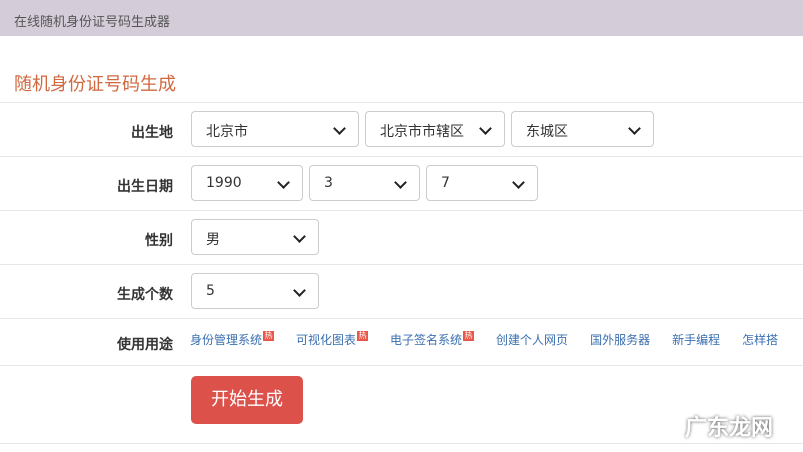  I want to click on day-value: 7, so click(445, 183).